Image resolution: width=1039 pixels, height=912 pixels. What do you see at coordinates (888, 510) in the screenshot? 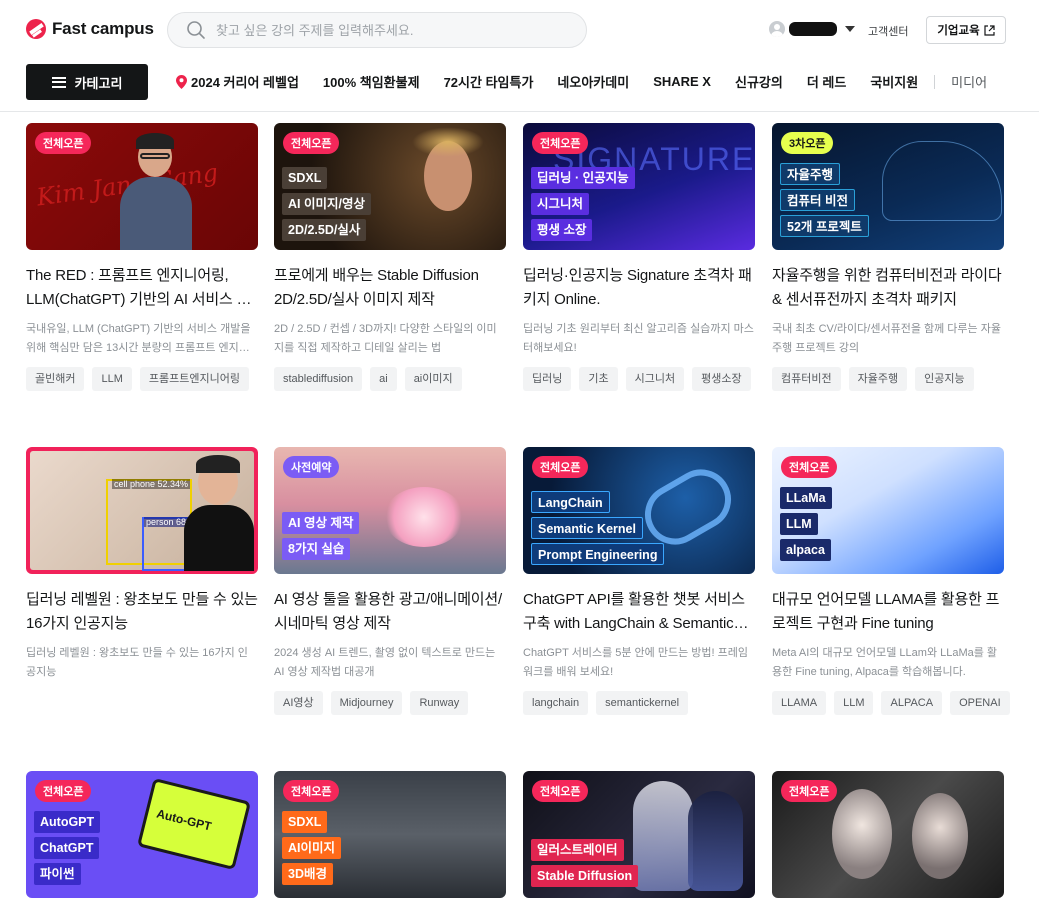
I see `course-thumbnail: 전체오픈 LLaMa LLM alpaca` at bounding box center [888, 510].